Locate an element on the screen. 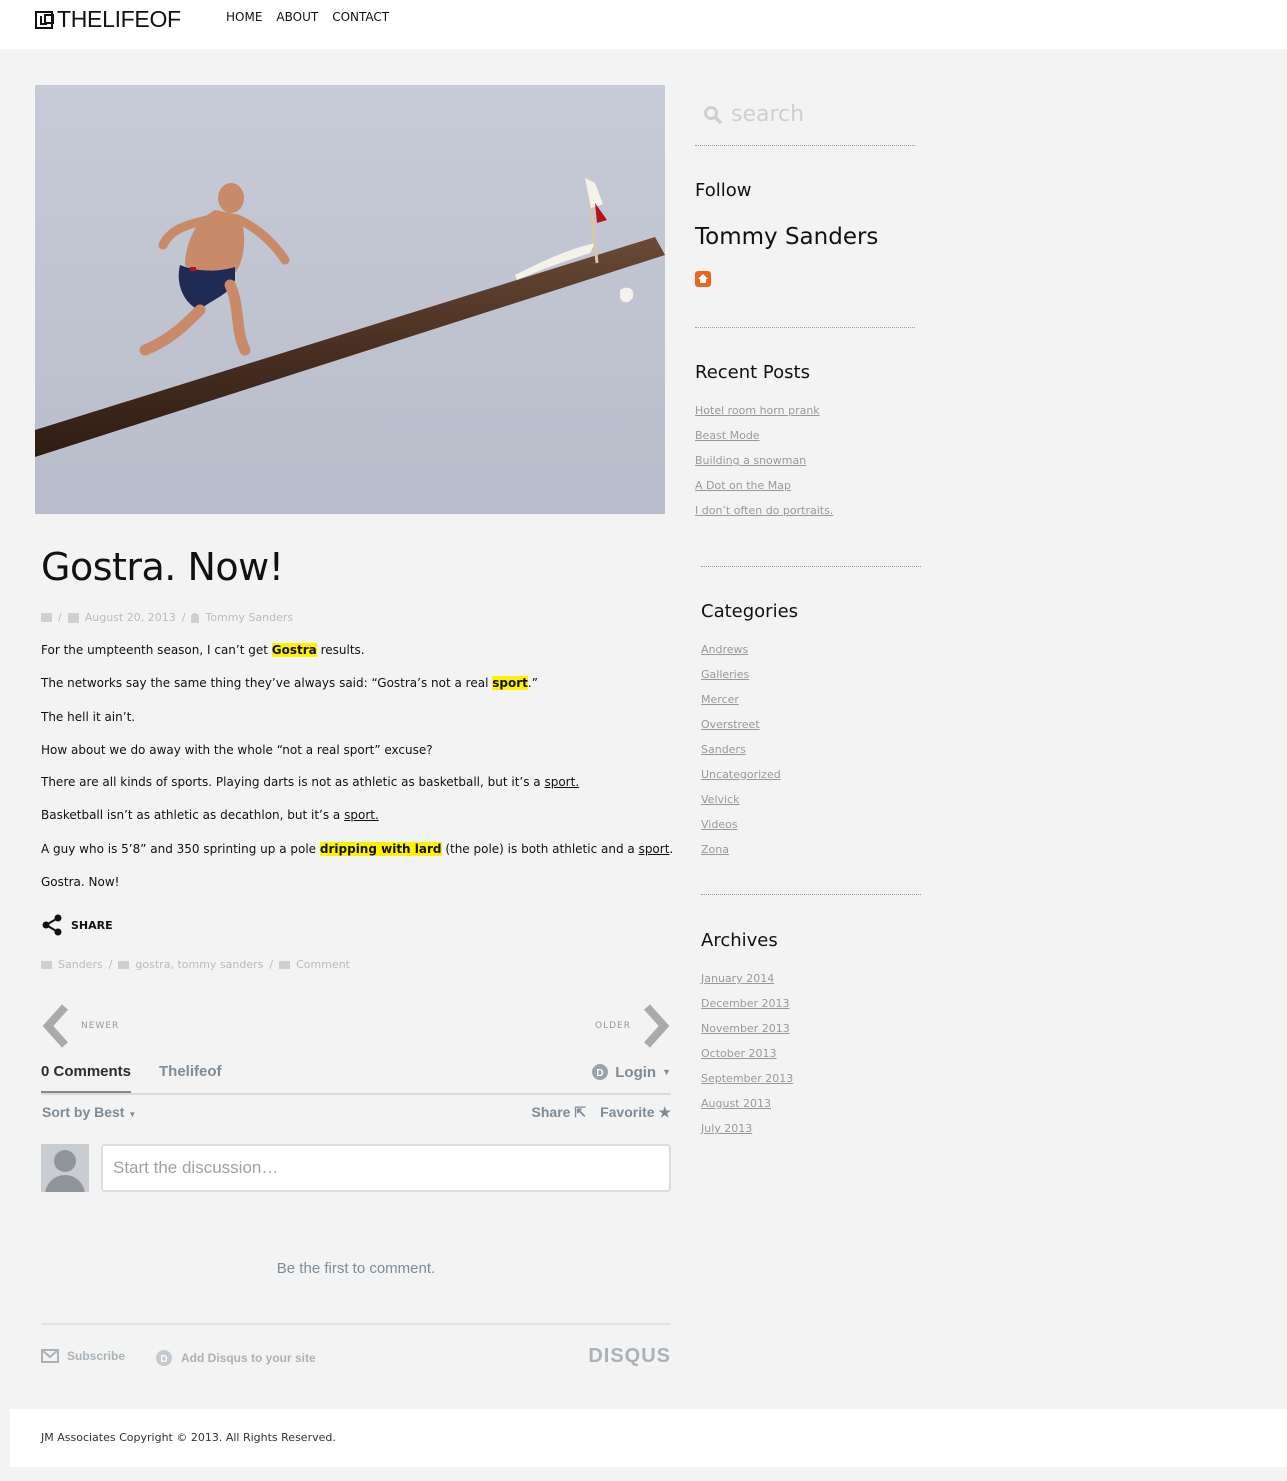 The height and width of the screenshot is (1481, 1287). recent-post-link: Beast Mode is located at coordinates (764, 441).